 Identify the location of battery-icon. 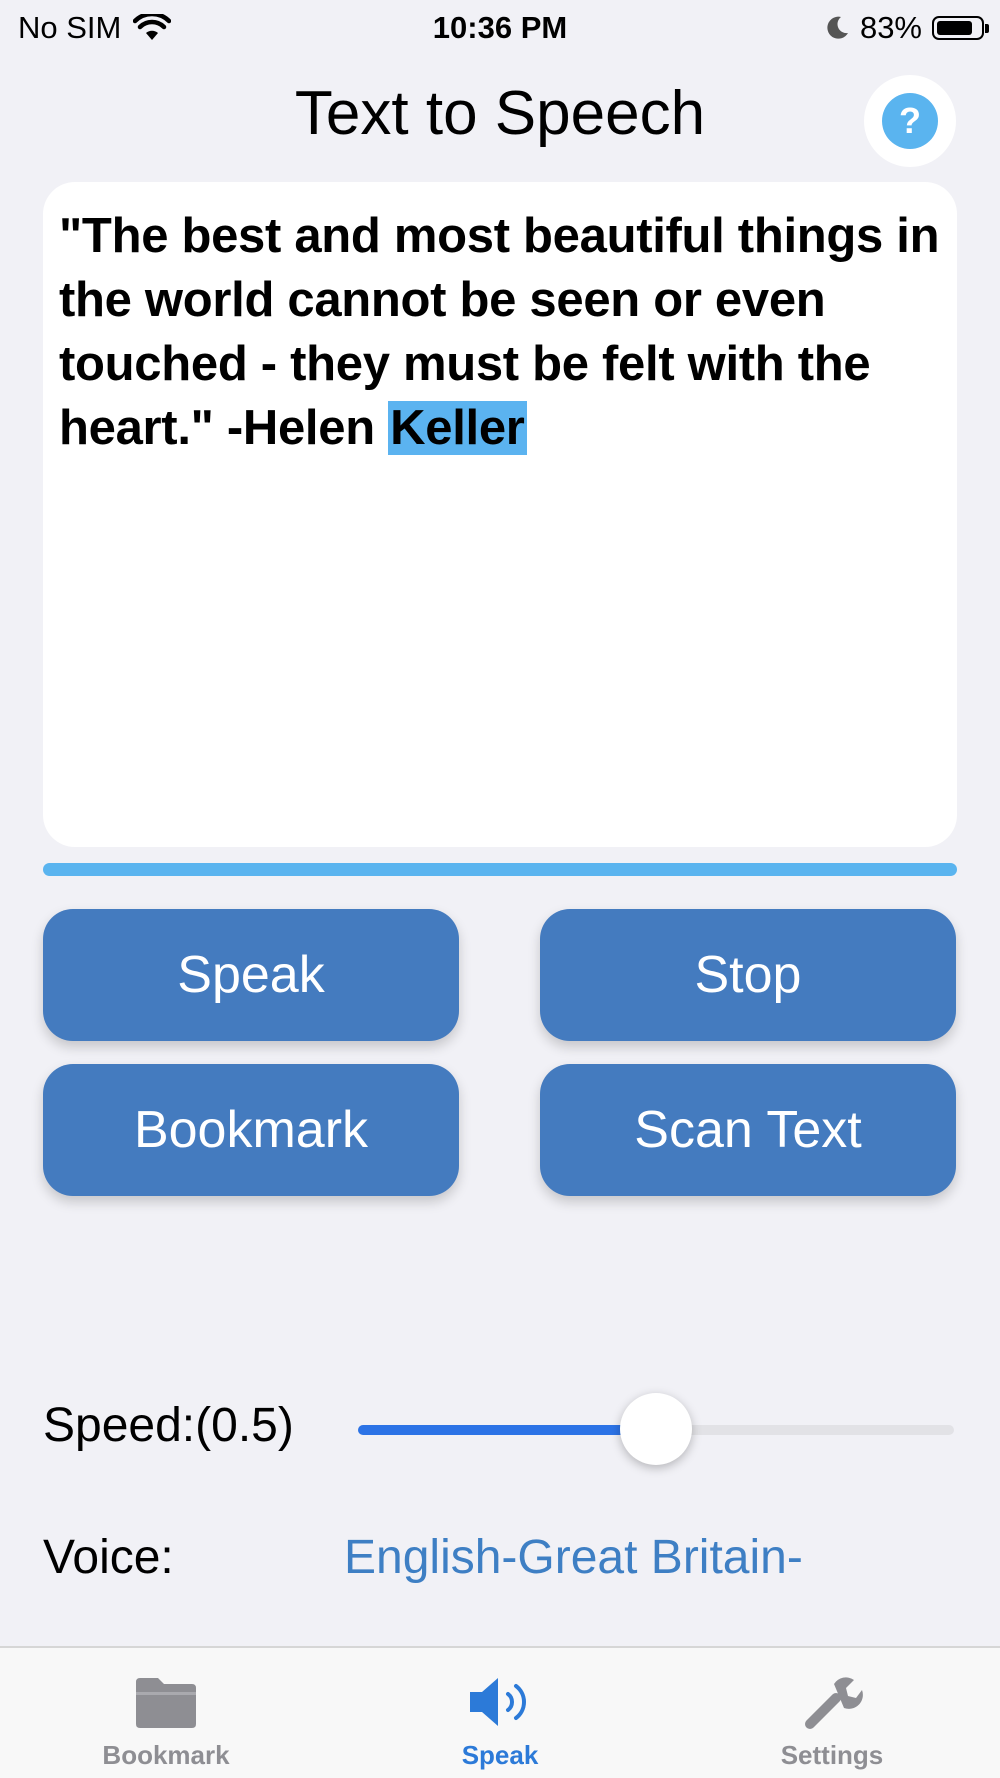
(960, 28).